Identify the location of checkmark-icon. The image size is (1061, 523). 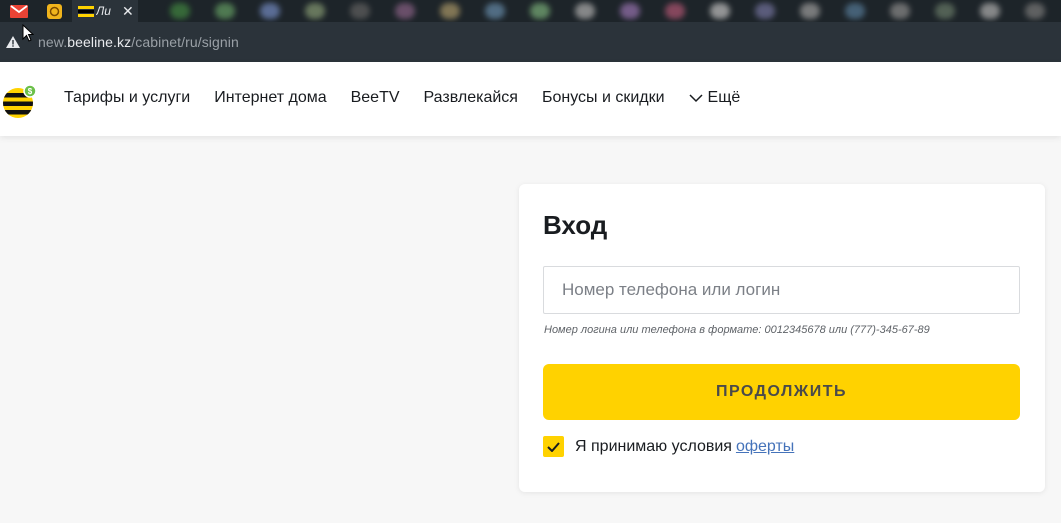
(553, 446).